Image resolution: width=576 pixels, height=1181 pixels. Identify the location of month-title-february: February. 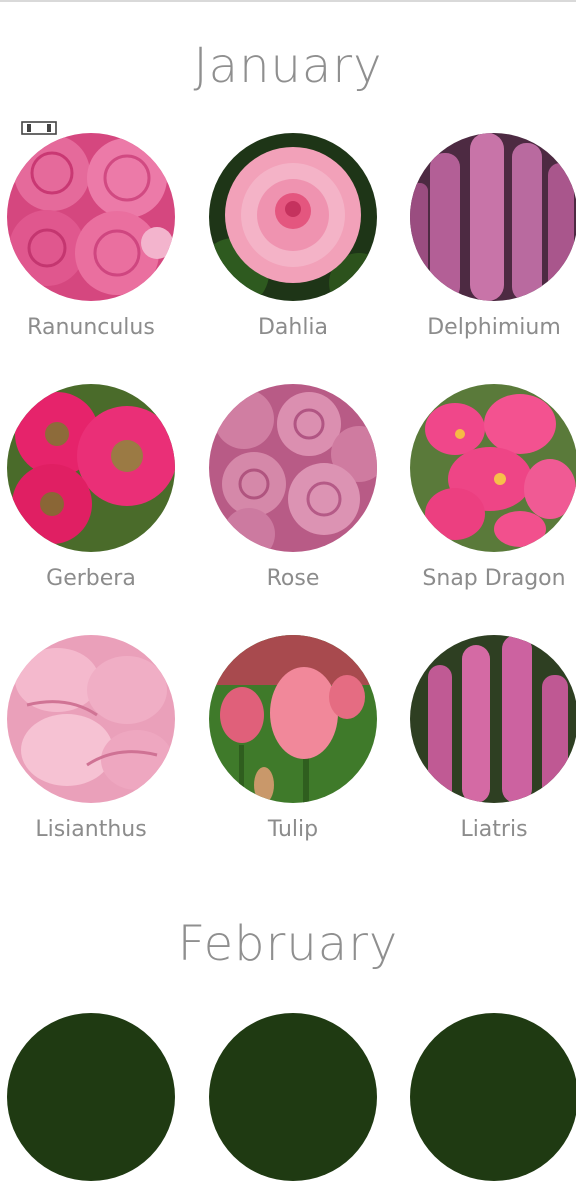
(288, 944).